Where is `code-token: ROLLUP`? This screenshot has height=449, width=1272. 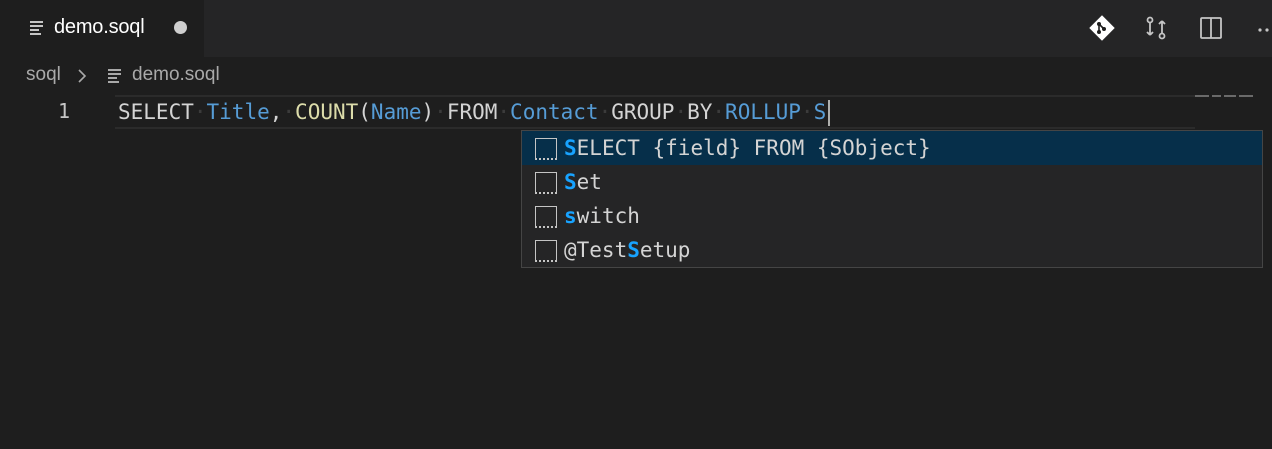
code-token: ROLLUP is located at coordinates (763, 112).